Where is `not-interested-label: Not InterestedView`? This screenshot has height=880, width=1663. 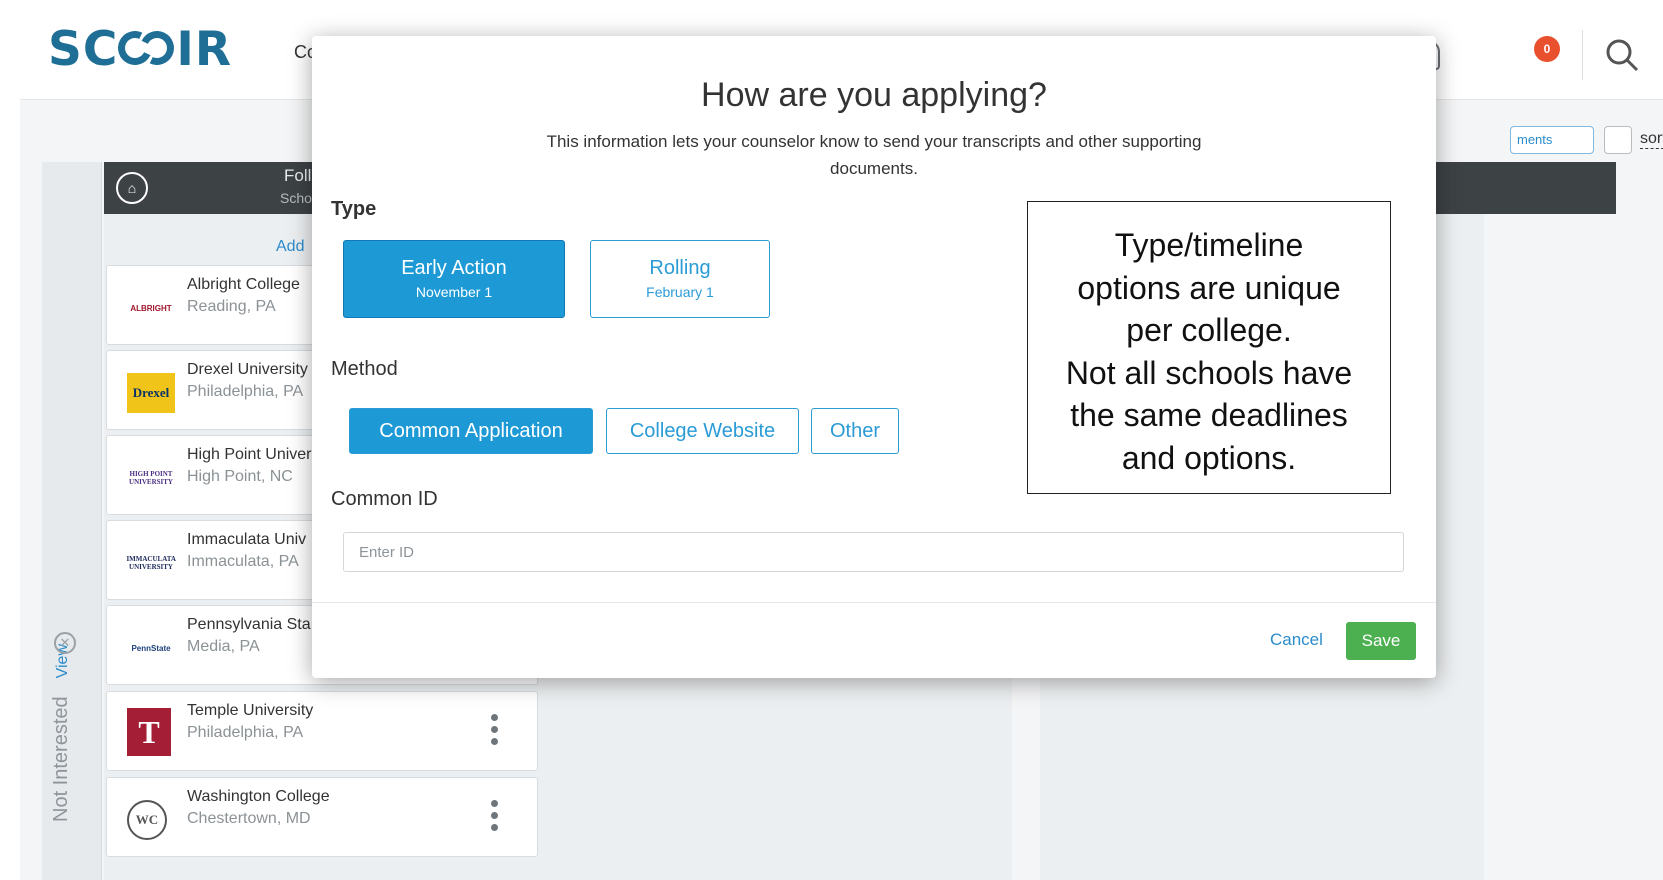 not-interested-label: Not InterestedView is located at coordinates (61, 733).